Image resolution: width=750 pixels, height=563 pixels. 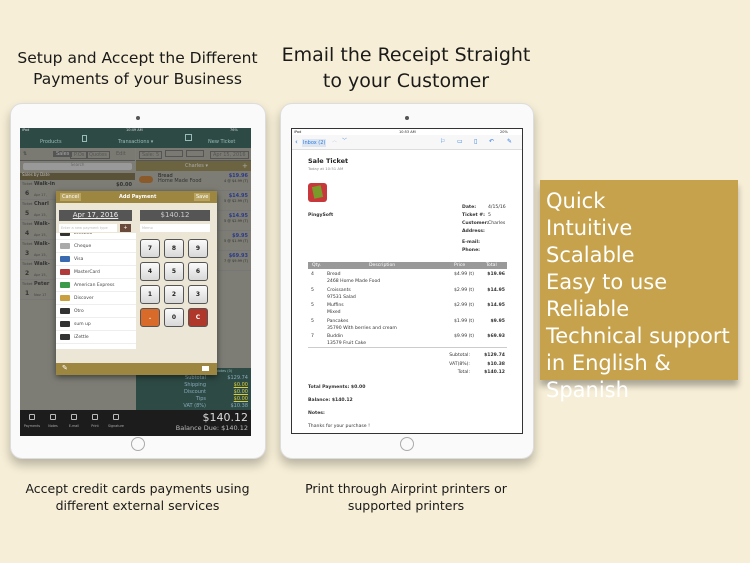 I want to click on memo-input: Memo, so click(x=175, y=228).